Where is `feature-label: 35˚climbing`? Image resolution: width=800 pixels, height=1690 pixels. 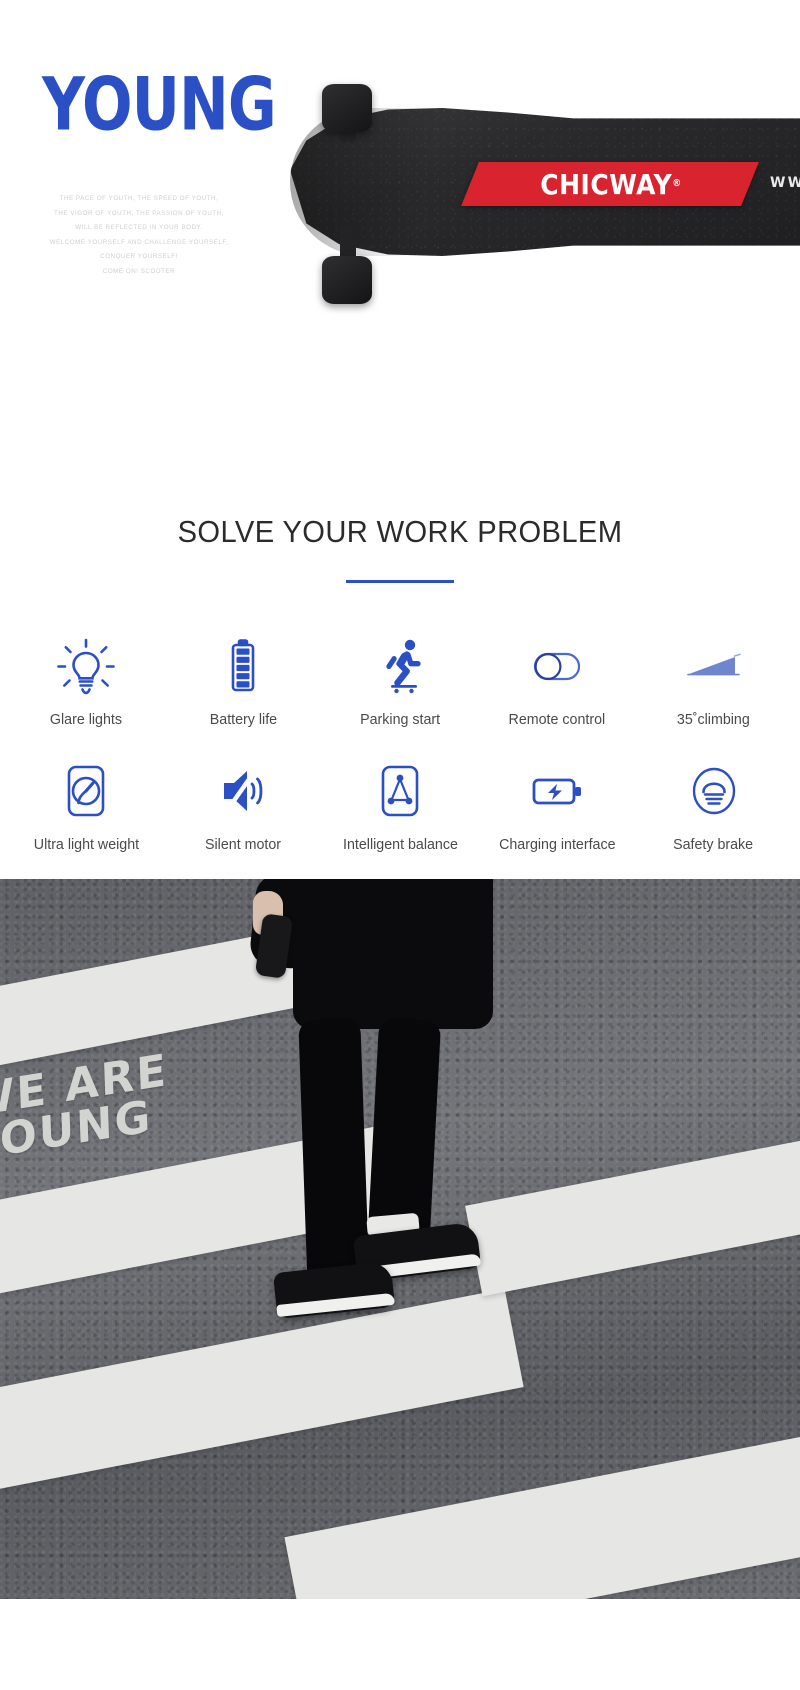 feature-label: 35˚climbing is located at coordinates (714, 719).